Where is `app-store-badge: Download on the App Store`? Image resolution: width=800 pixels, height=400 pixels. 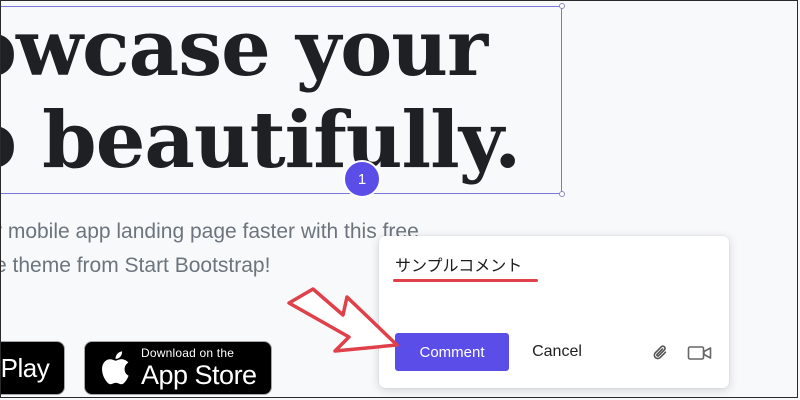 app-store-badge: Download on the App Store is located at coordinates (178, 368).